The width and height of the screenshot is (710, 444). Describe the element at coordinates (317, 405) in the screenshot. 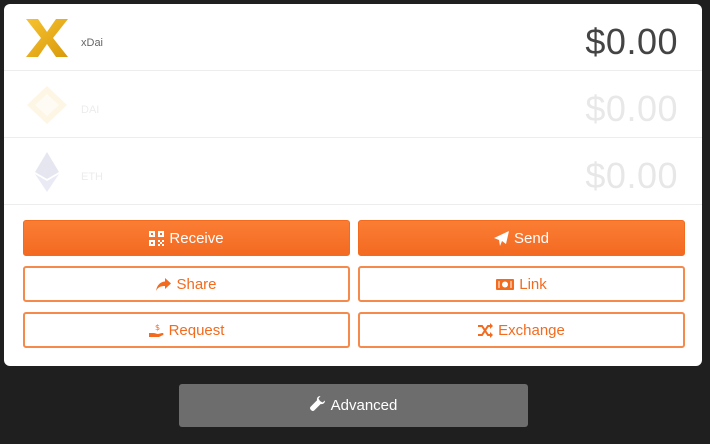

I see `wrench-icon` at that location.